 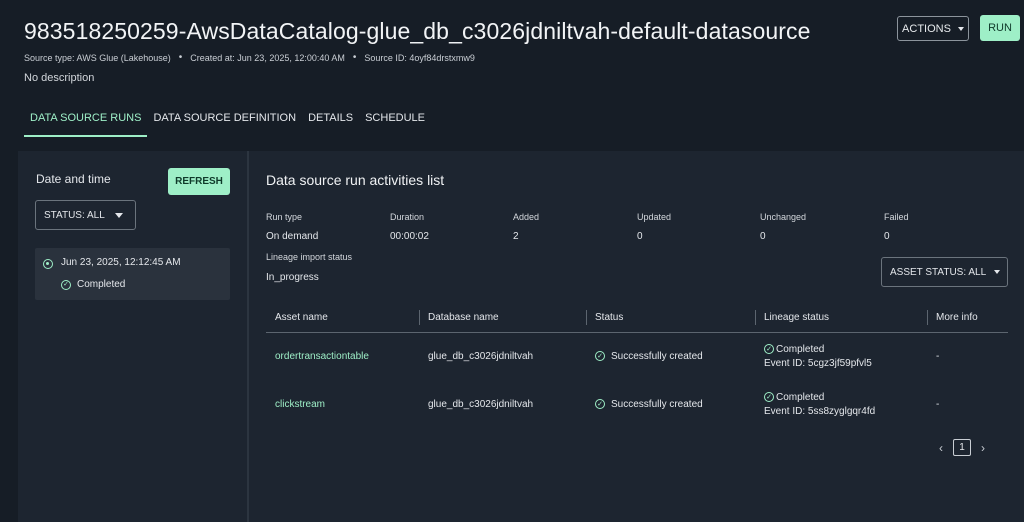 I want to click on description: No description, so click(x=59, y=78).